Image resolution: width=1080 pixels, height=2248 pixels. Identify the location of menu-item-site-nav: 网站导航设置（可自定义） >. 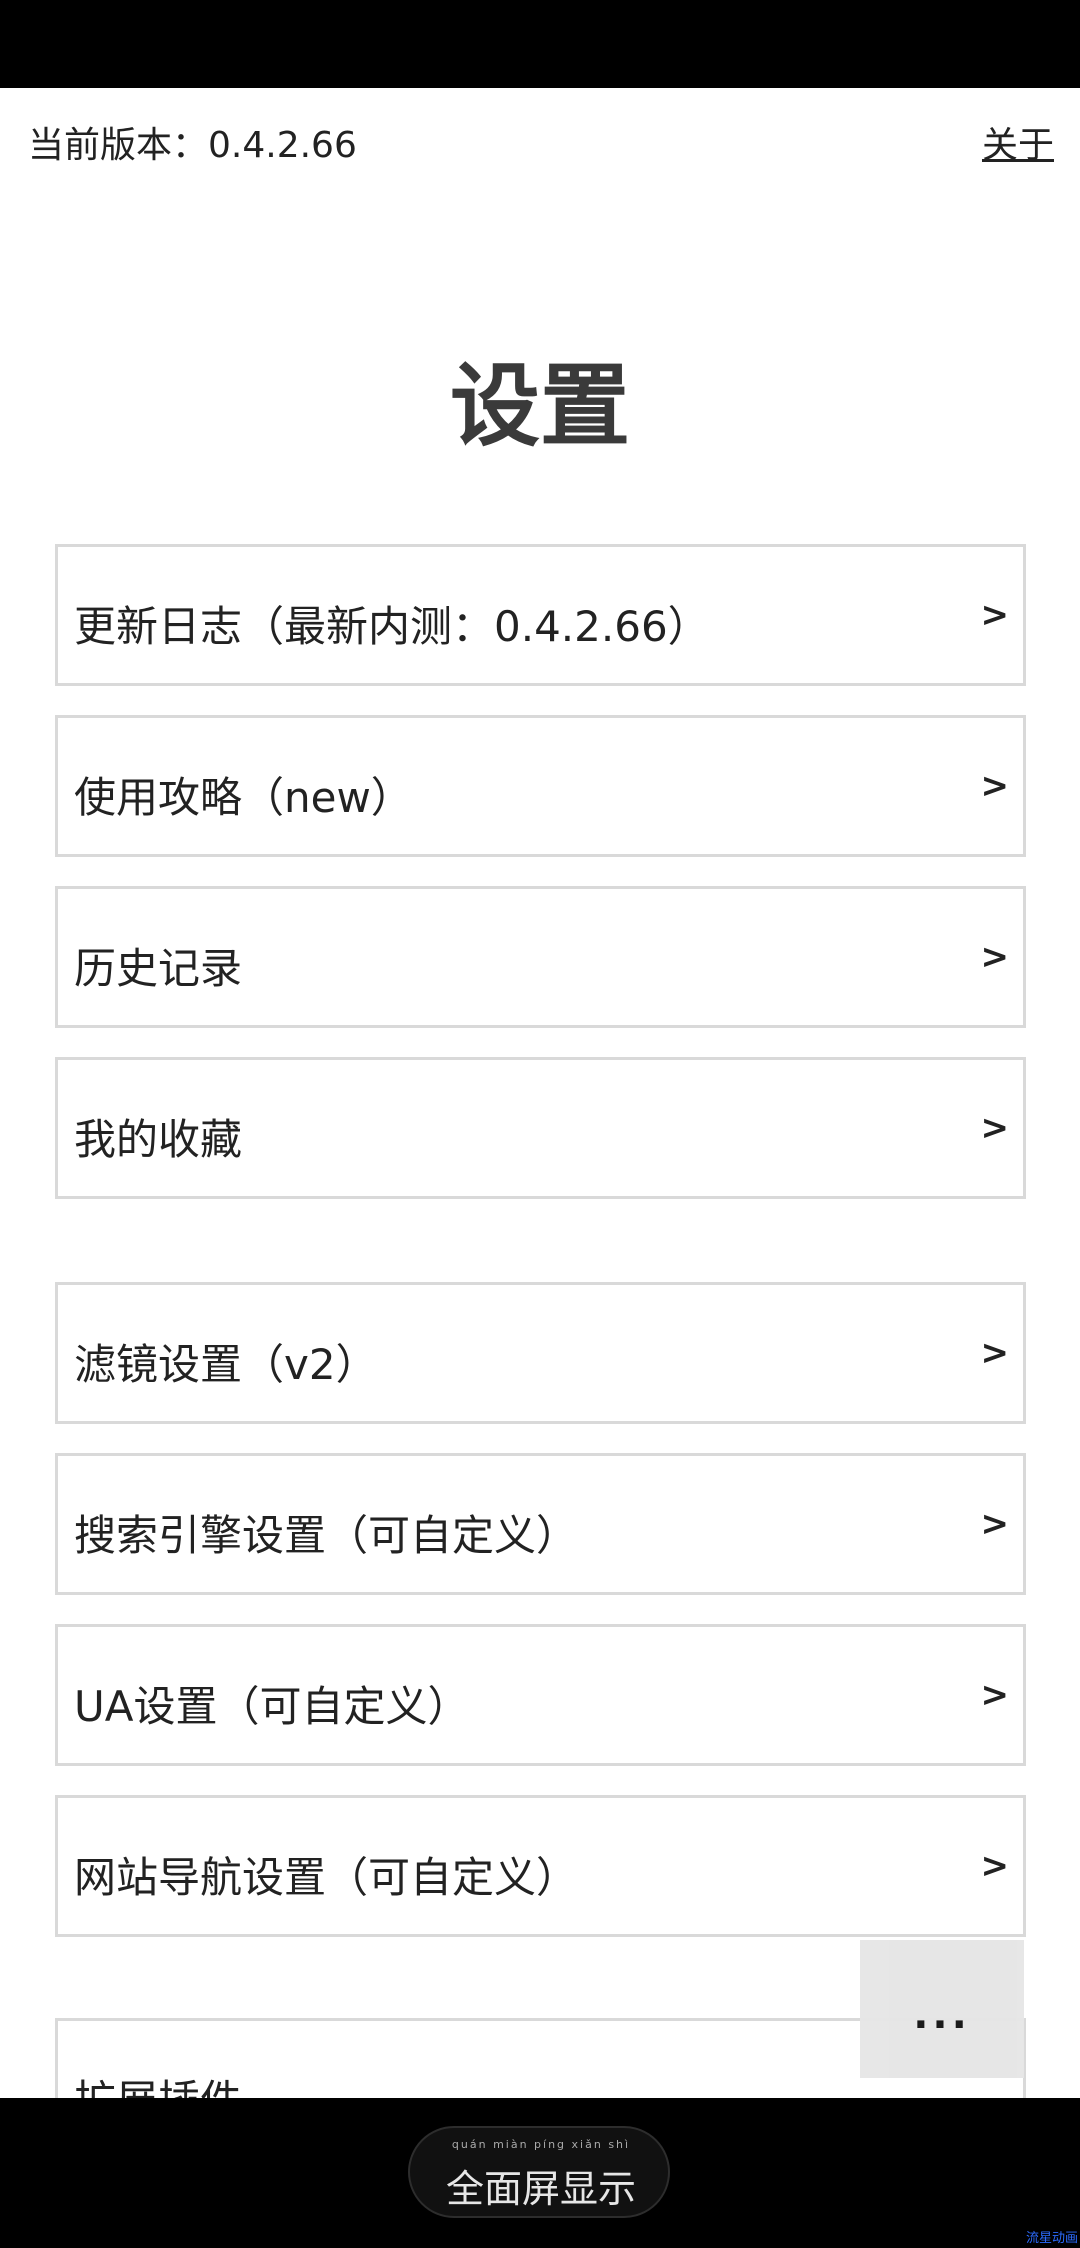
(540, 1866).